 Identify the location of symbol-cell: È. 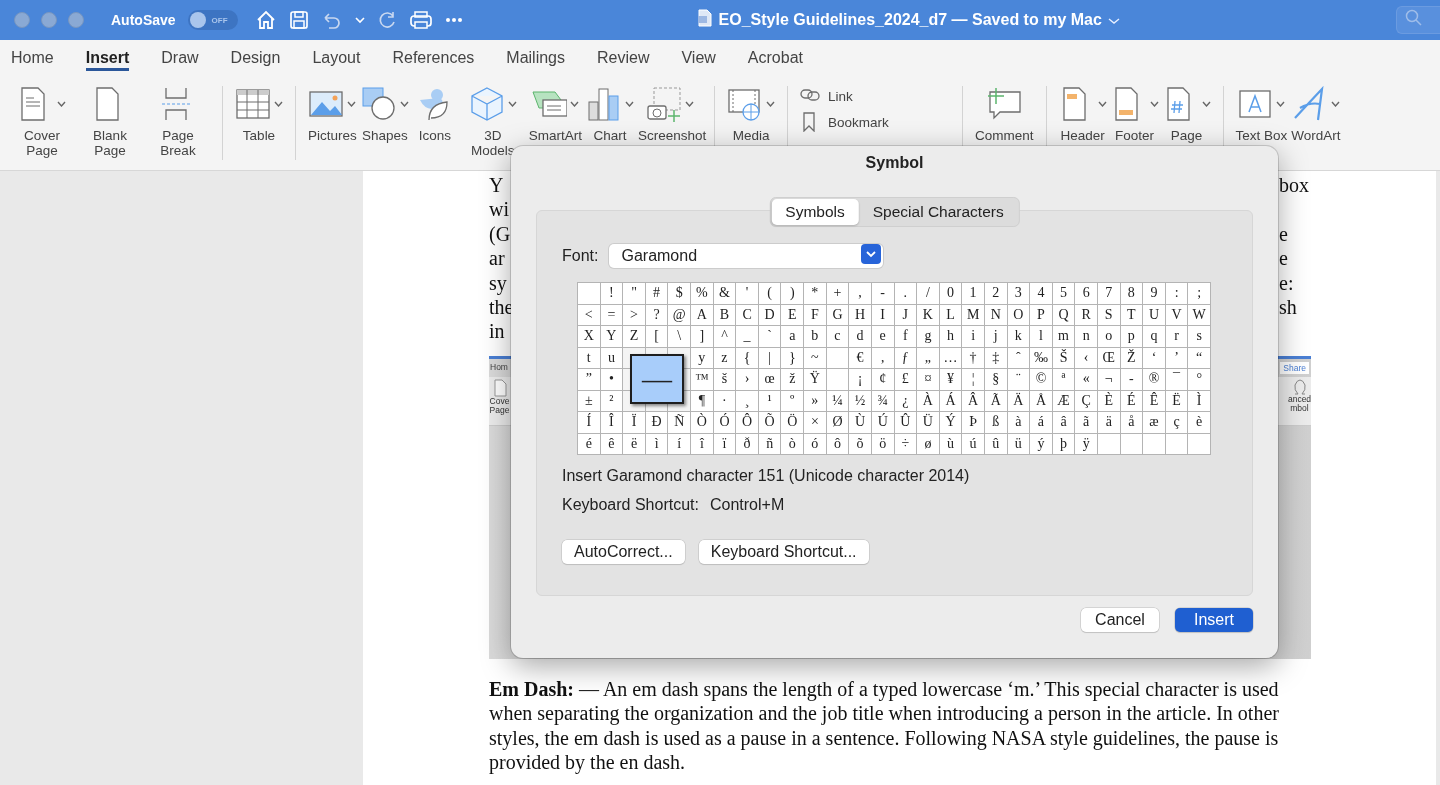
(1108, 400).